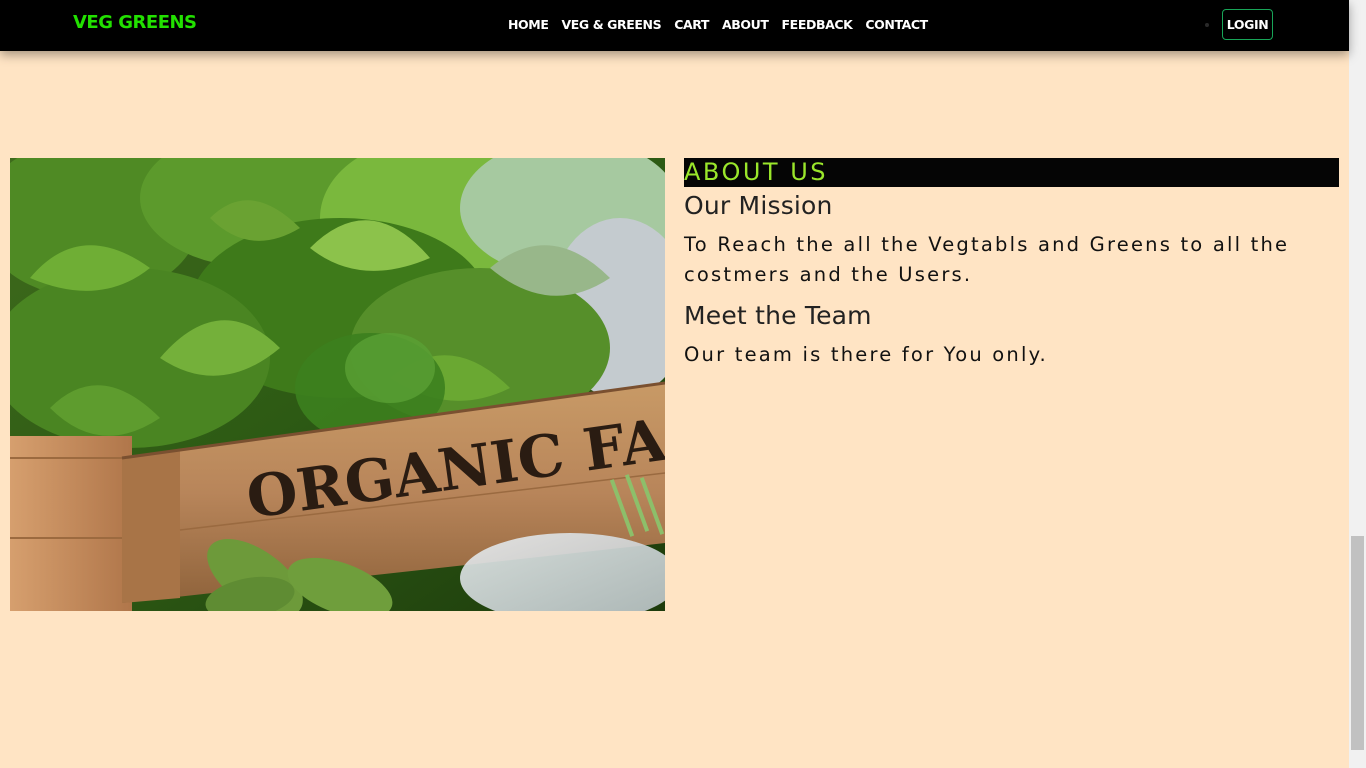 The image size is (1366, 768). Describe the element at coordinates (611, 24) in the screenshot. I see `nav-link-veg-greens: VEG & GREENS` at that location.